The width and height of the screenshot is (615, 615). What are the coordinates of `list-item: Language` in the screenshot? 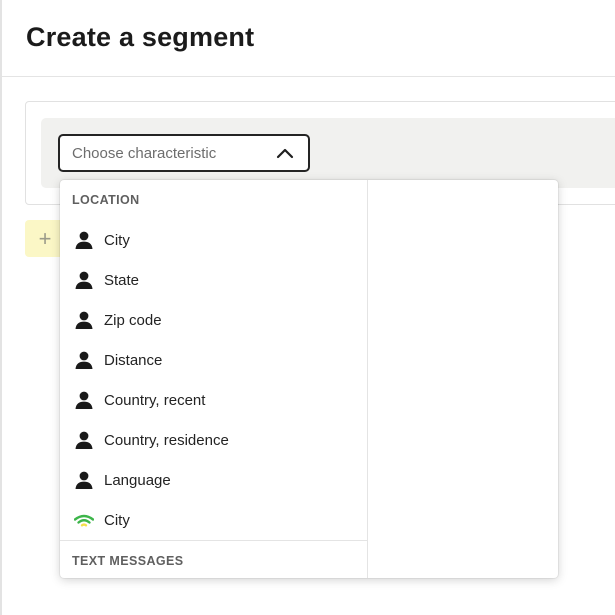 It's located at (213, 480).